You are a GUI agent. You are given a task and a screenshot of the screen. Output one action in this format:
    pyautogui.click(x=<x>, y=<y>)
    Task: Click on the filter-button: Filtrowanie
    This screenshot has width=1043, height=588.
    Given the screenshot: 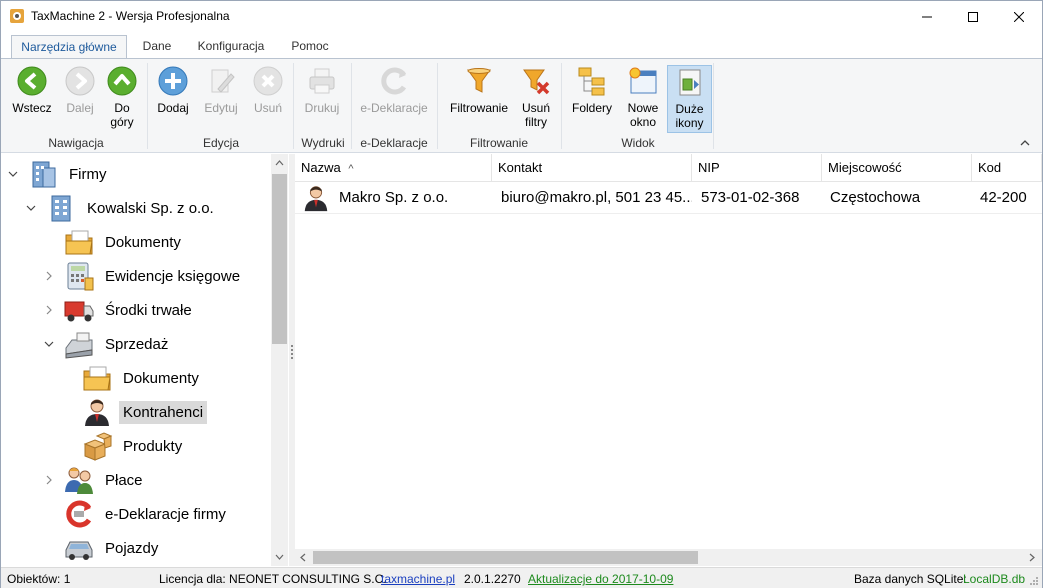 What is the action you would take?
    pyautogui.click(x=479, y=99)
    